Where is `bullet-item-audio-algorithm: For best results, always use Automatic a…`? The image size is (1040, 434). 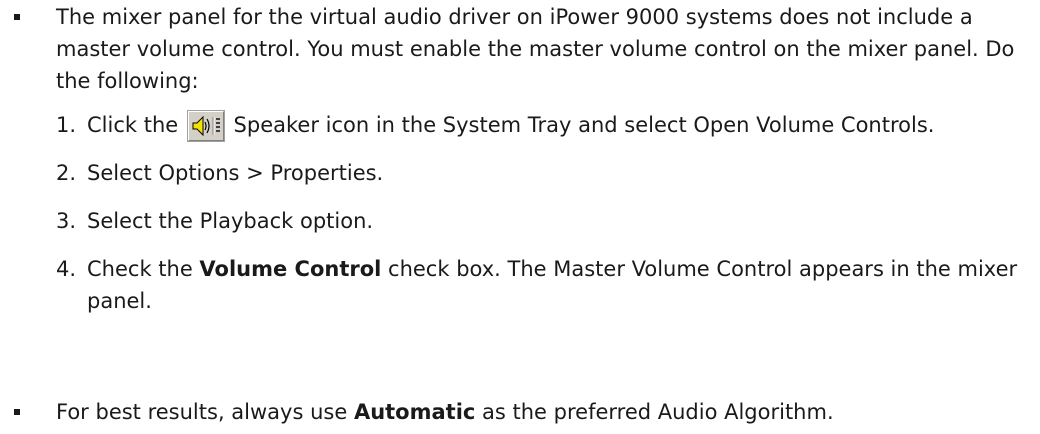 bullet-item-audio-algorithm: For best results, always use Automatic a… is located at coordinates (520, 412).